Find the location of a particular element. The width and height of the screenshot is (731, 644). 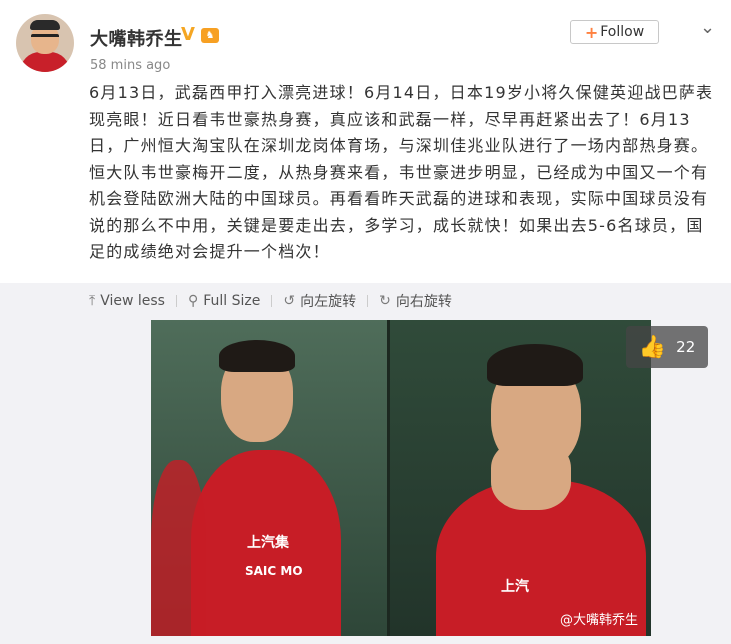

right-sponsor-text: 上汽 is located at coordinates (515, 587).